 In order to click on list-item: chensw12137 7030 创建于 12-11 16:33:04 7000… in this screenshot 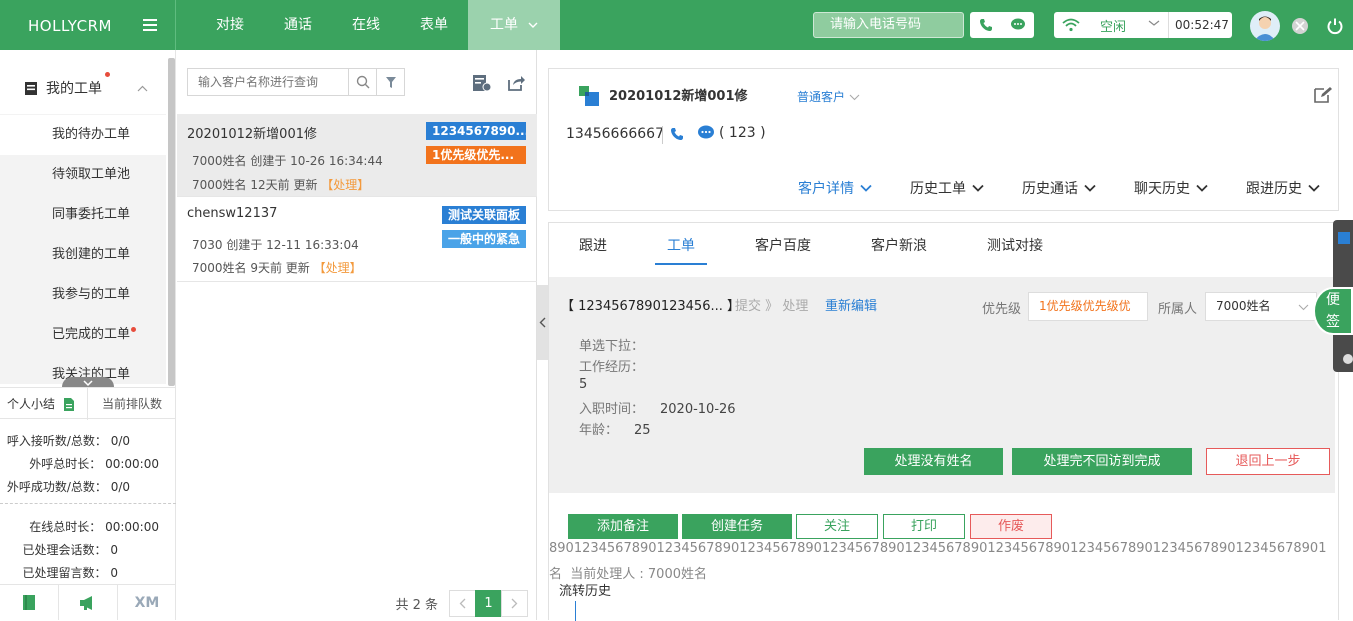, I will do `click(357, 239)`.